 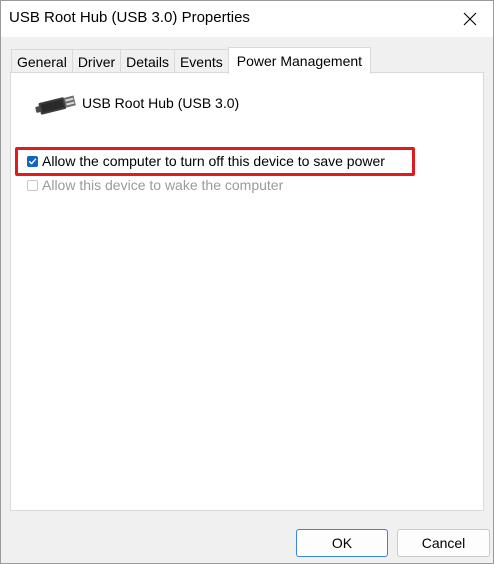 What do you see at coordinates (443, 543) in the screenshot?
I see `cancel-button: Cancel` at bounding box center [443, 543].